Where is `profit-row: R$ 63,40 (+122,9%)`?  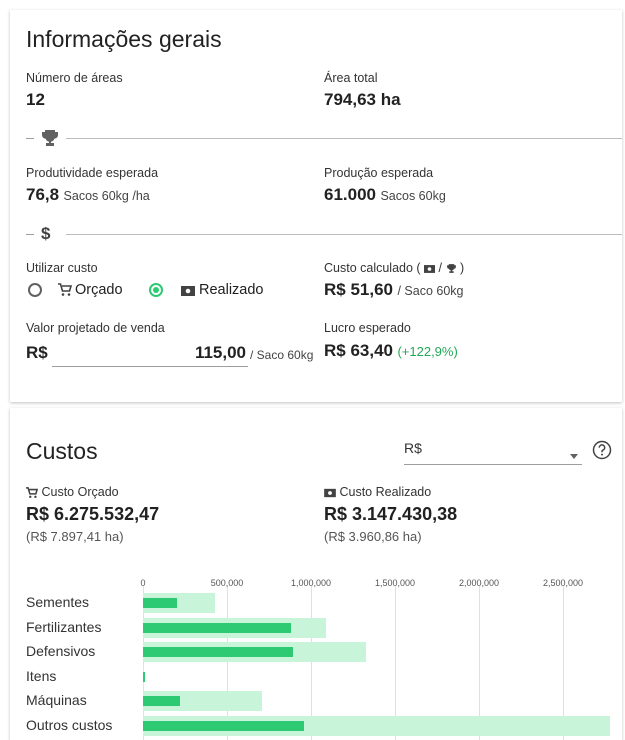 profit-row: R$ 63,40 (+122,9%) is located at coordinates (391, 351).